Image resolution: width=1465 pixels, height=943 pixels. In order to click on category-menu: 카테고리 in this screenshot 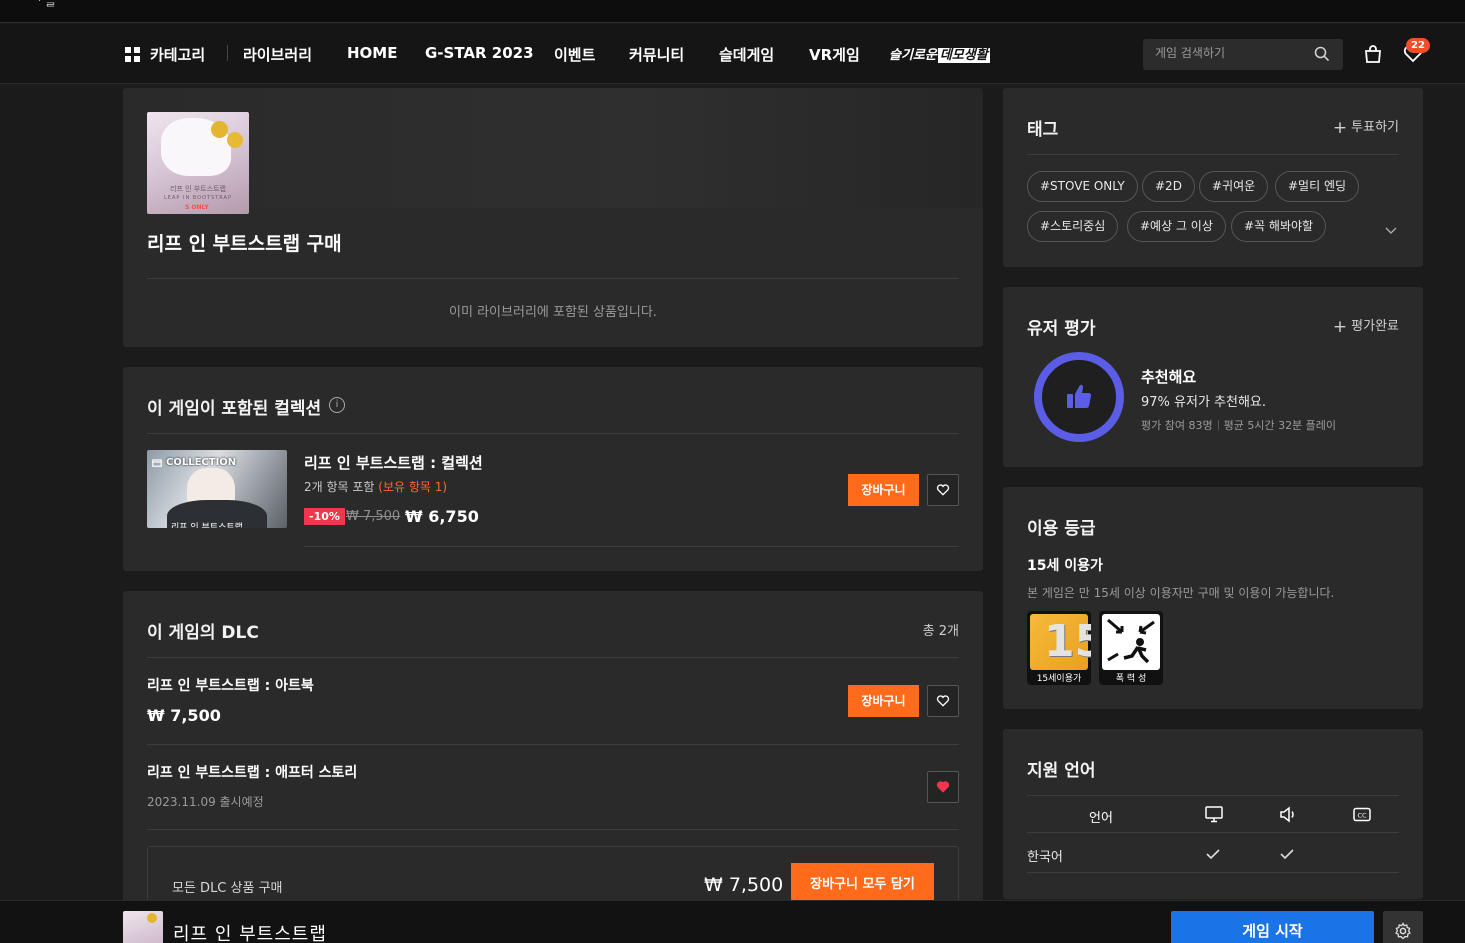, I will do `click(165, 54)`.